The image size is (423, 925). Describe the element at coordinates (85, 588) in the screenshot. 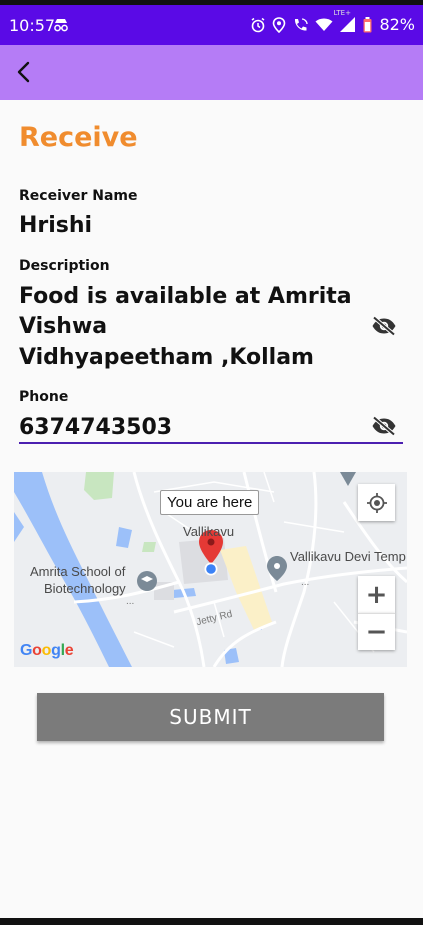

I see `map-label-school-2: Biotechnology` at that location.